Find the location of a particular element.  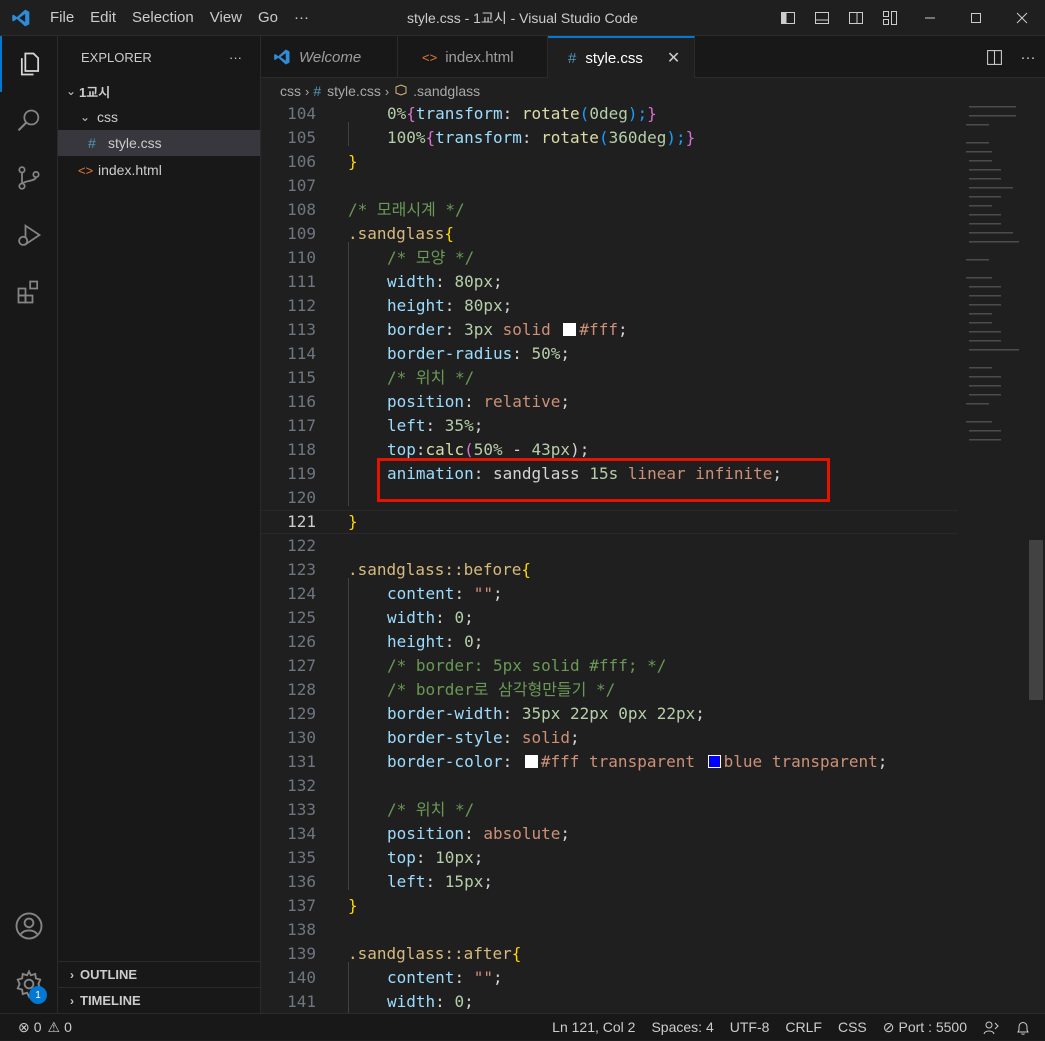

accounts-icon is located at coordinates (29, 926).